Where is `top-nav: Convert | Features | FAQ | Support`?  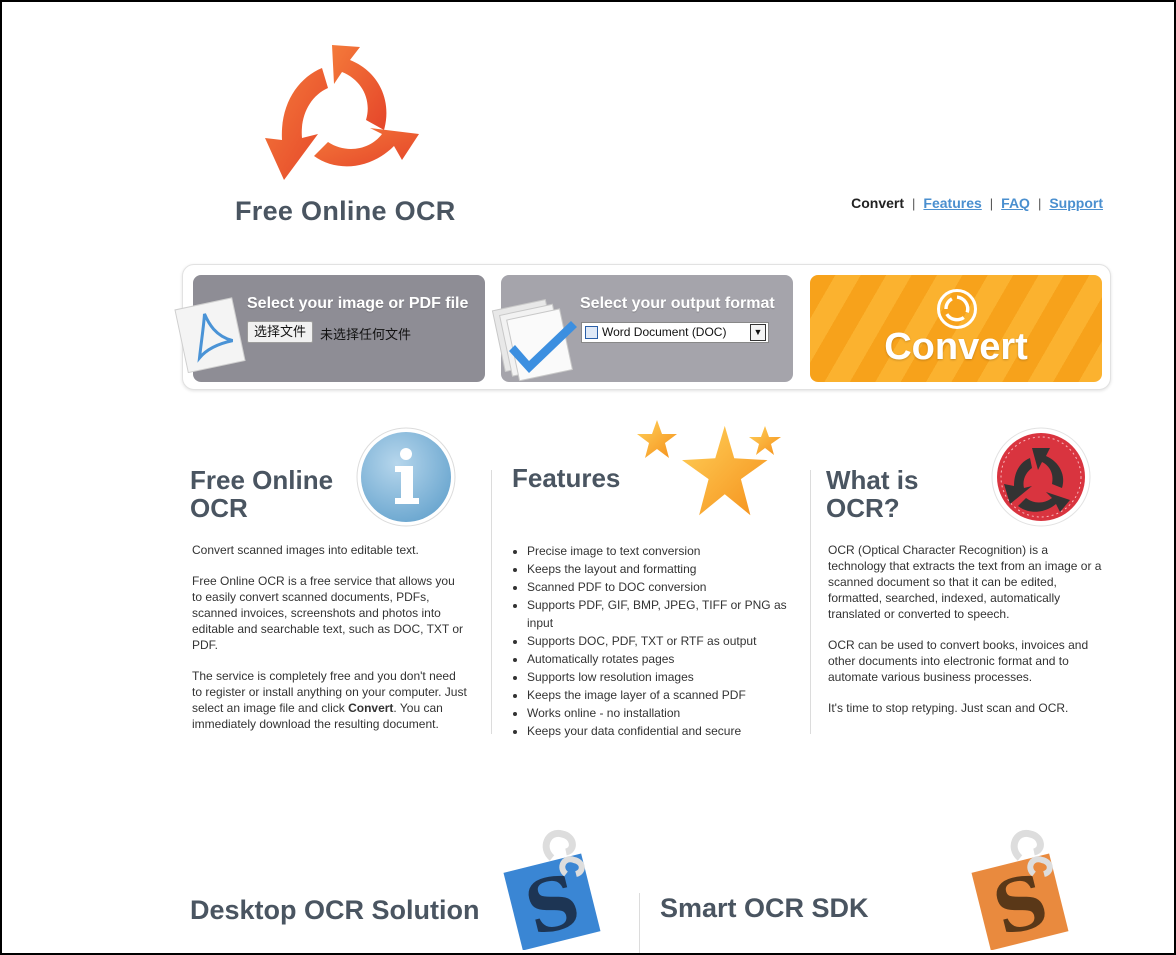
top-nav: Convert | Features | FAQ | Support is located at coordinates (977, 203).